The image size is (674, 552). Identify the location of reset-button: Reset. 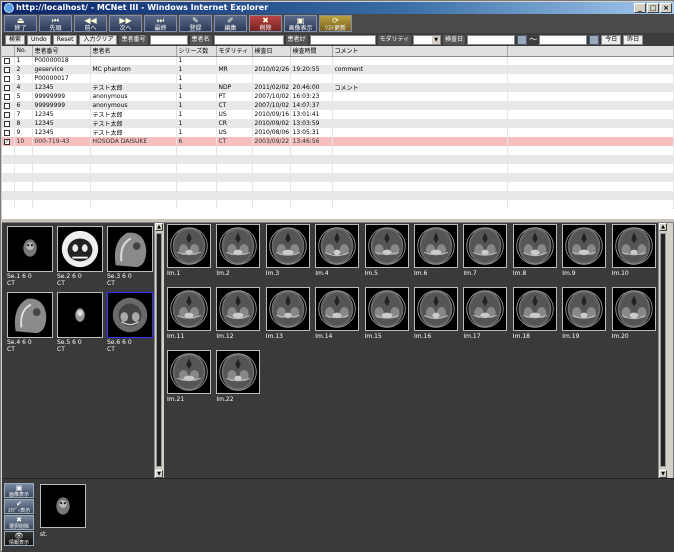
(65, 39).